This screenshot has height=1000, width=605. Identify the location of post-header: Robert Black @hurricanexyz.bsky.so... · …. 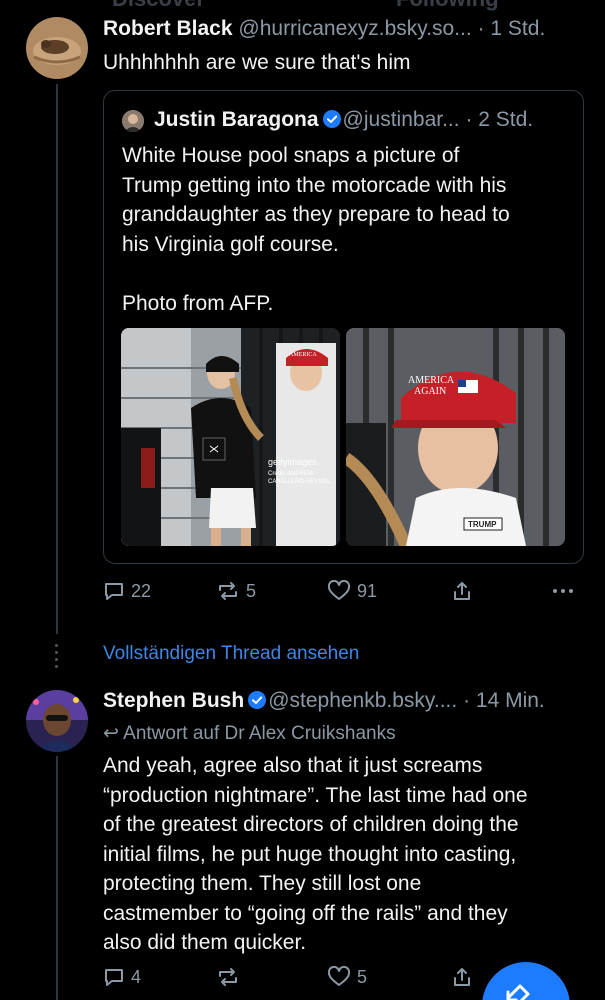
(324, 29).